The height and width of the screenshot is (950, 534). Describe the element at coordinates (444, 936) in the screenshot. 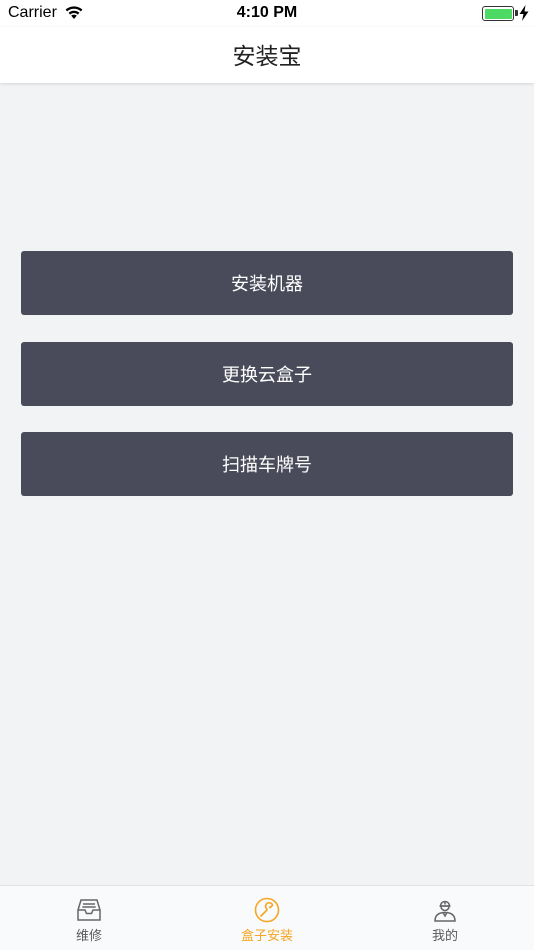

I see `tab-label: 我的` at that location.